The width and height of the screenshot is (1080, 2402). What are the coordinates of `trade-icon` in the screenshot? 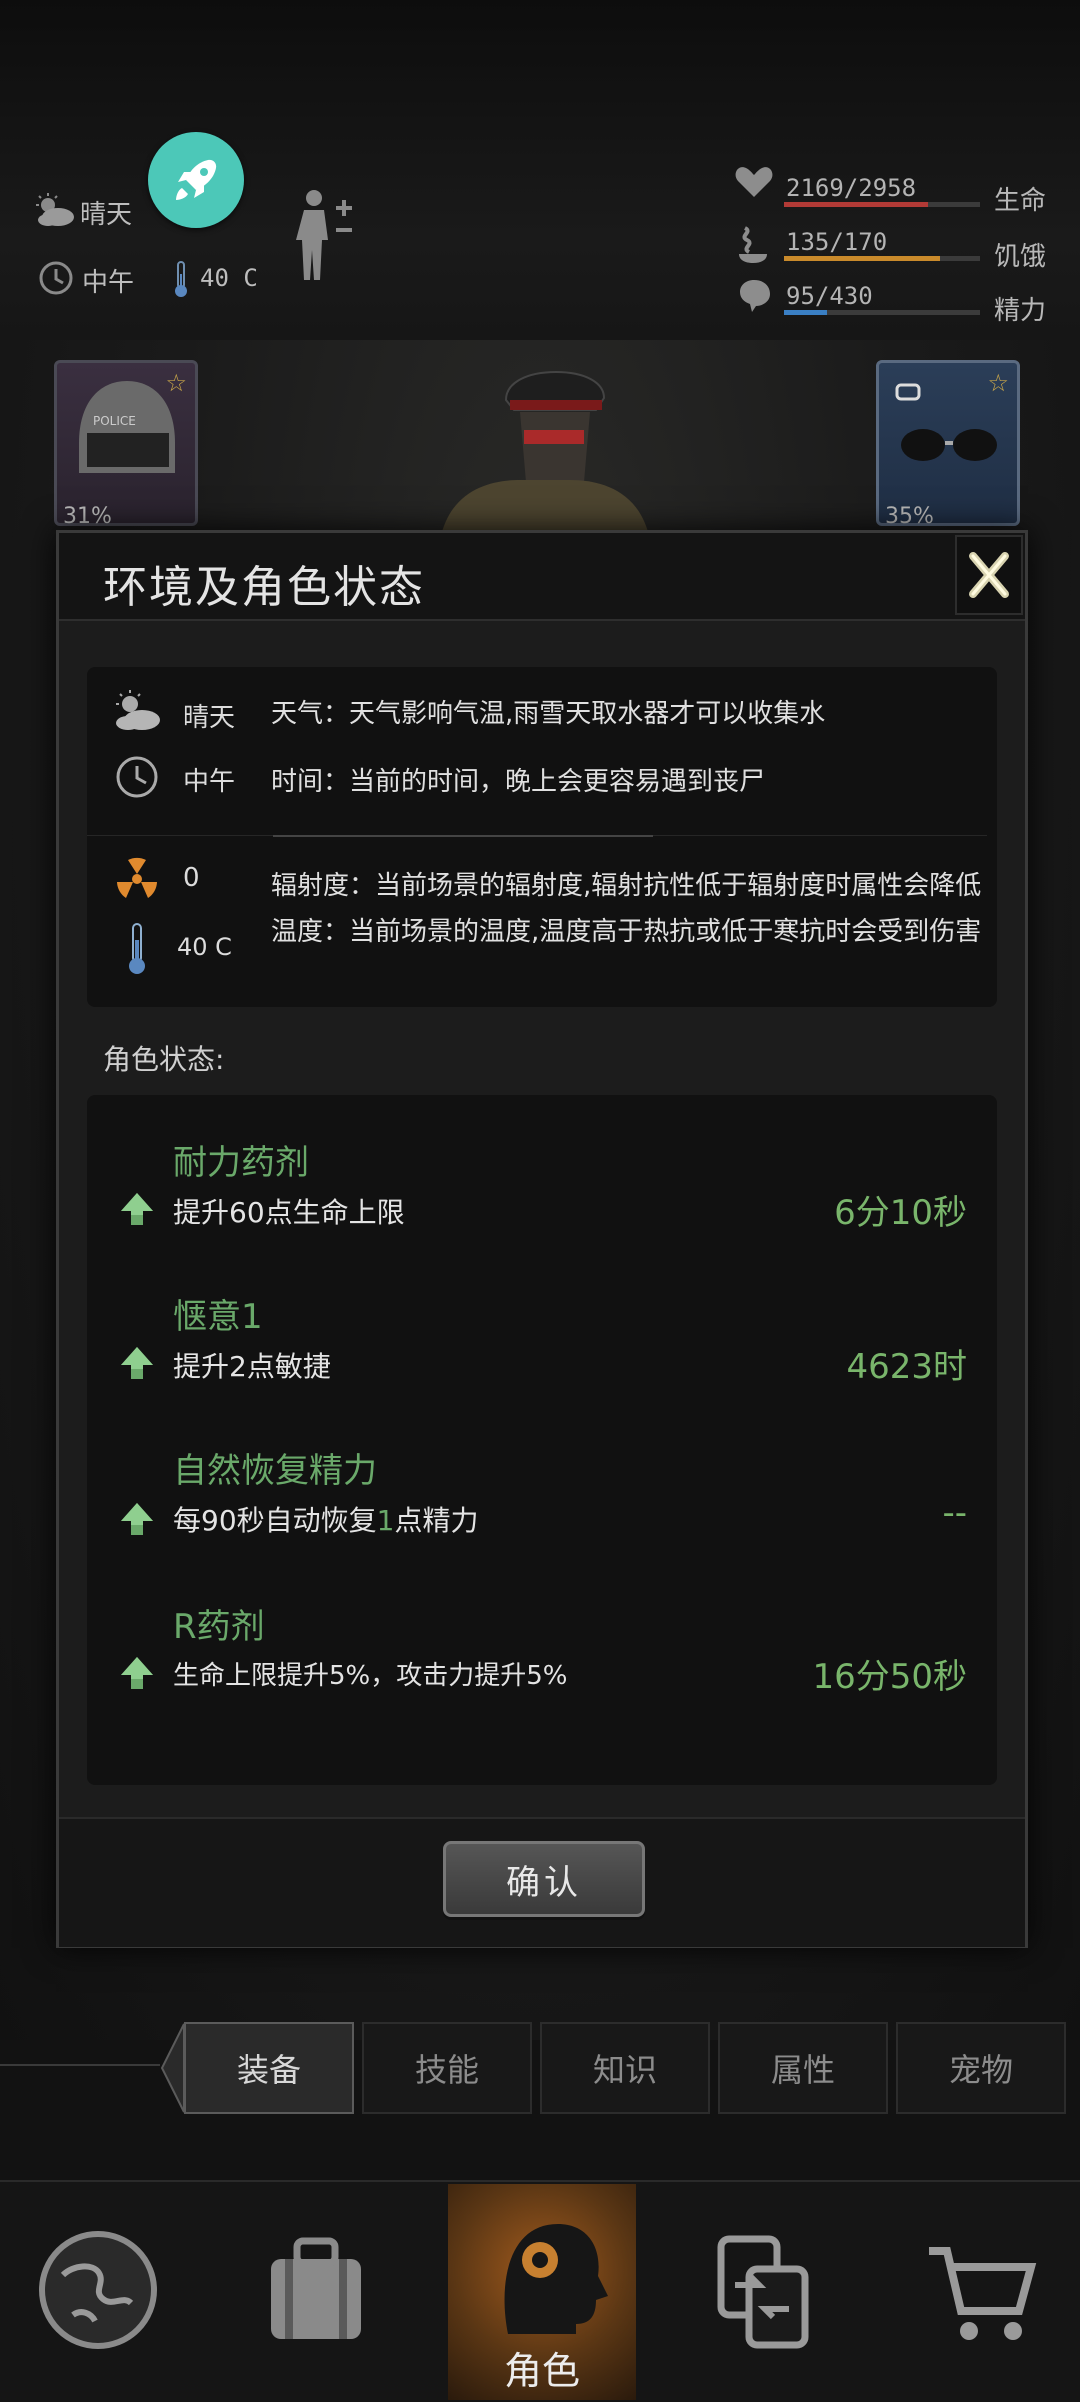 It's located at (763, 2292).